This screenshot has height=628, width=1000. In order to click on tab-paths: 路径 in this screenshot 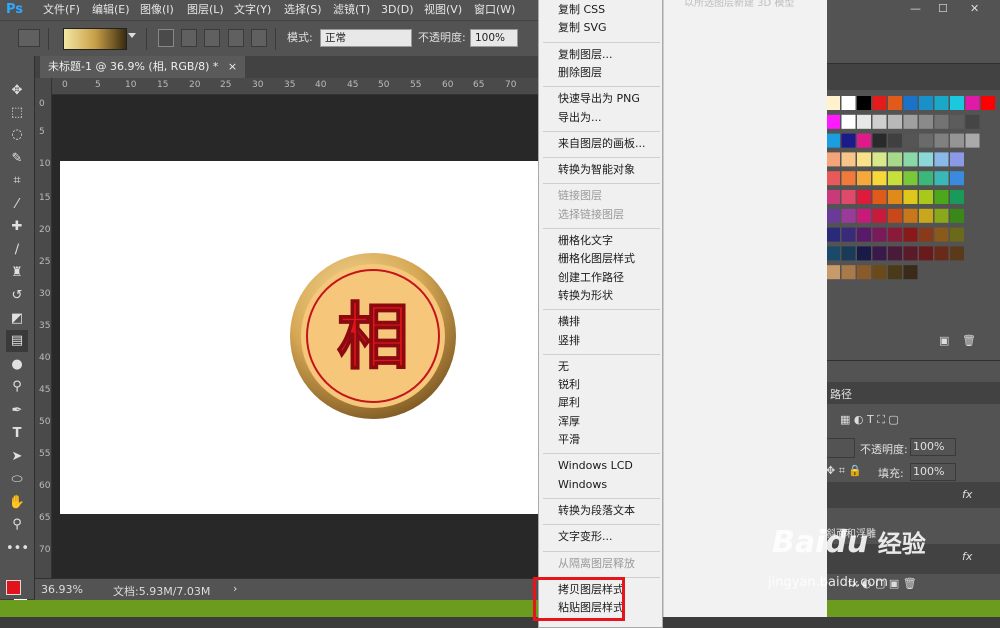, I will do `click(841, 394)`.